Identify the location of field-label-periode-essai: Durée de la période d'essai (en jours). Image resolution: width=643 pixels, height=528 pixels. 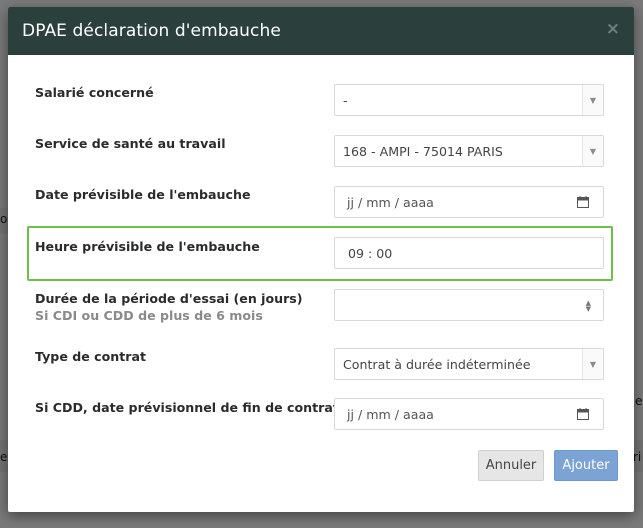
(169, 298).